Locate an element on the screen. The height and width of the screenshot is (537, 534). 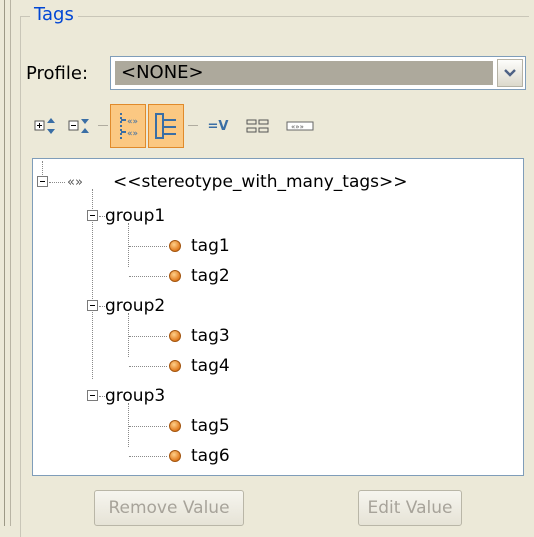
group-view-icon is located at coordinates (165, 126).